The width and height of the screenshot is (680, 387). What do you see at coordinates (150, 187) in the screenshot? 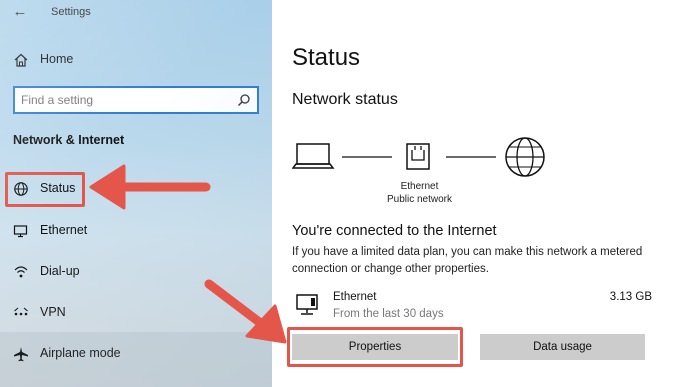
I see `annotation-arrow-left-icon` at bounding box center [150, 187].